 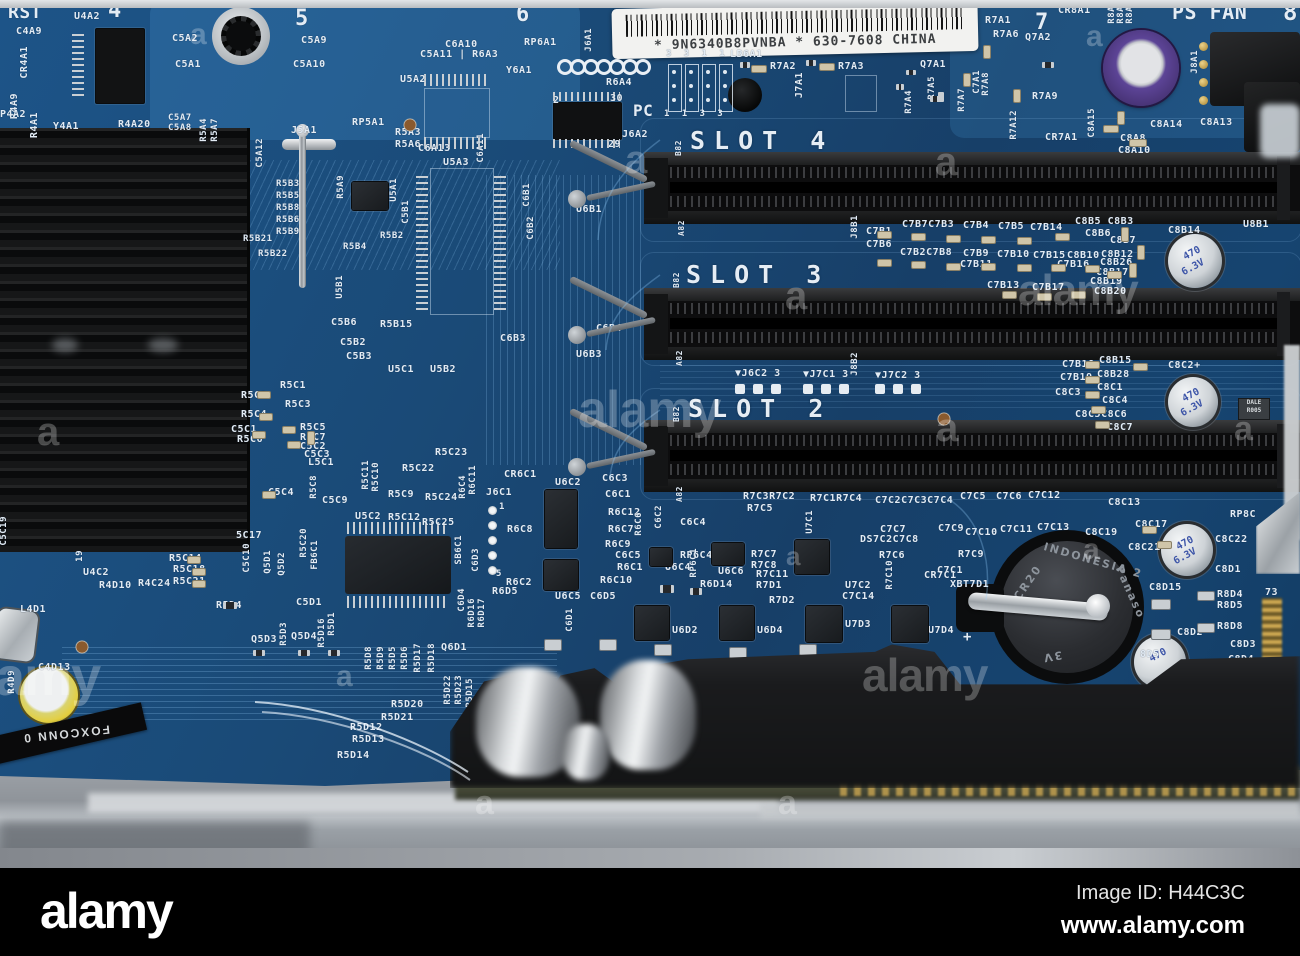 I want to click on alamy-footer-bar: alamy Image ID: H44C3C www.alamy.com, so click(x=650, y=912).